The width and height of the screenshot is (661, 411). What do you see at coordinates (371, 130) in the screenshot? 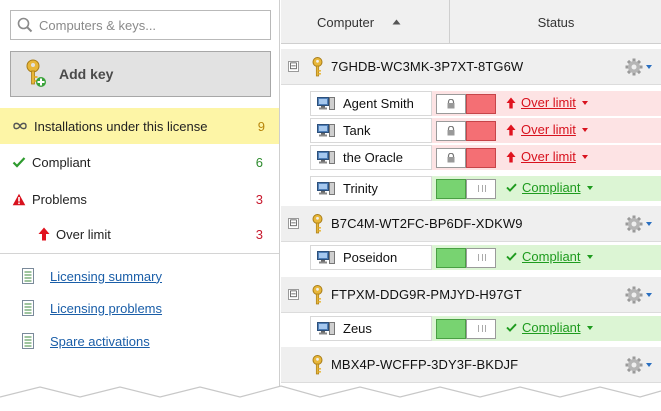
I see `computer-cell: Tank` at bounding box center [371, 130].